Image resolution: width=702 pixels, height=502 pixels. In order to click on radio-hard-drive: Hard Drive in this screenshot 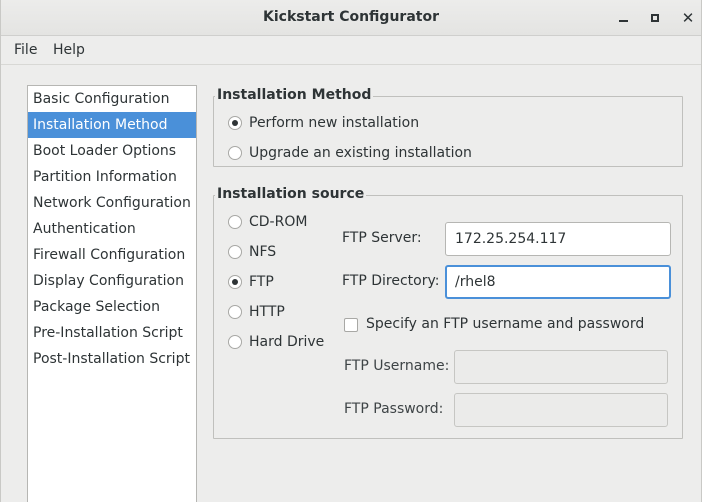, I will do `click(276, 342)`.